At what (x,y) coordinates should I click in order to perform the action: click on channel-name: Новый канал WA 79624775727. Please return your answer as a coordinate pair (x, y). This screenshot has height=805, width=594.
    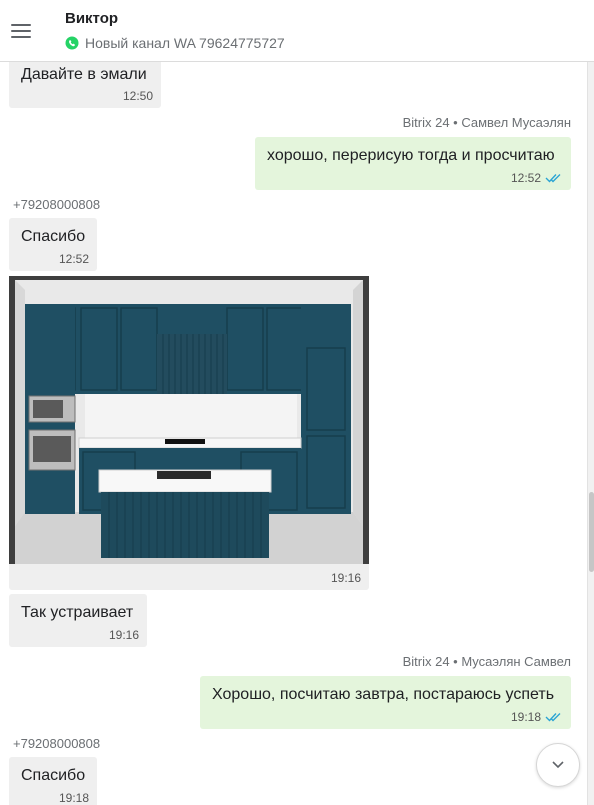
    Looking at the image, I should click on (185, 43).